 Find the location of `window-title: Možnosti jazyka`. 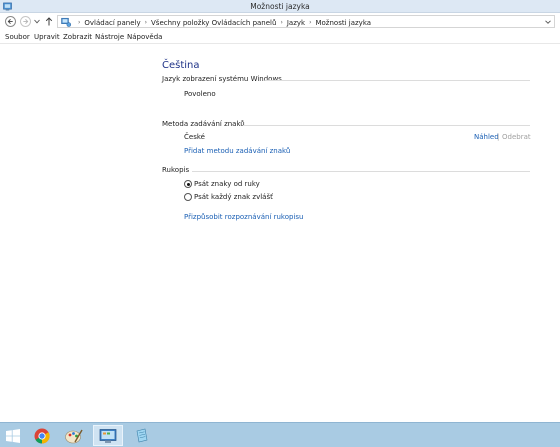

window-title: Možnosti jazyka is located at coordinates (280, 6).